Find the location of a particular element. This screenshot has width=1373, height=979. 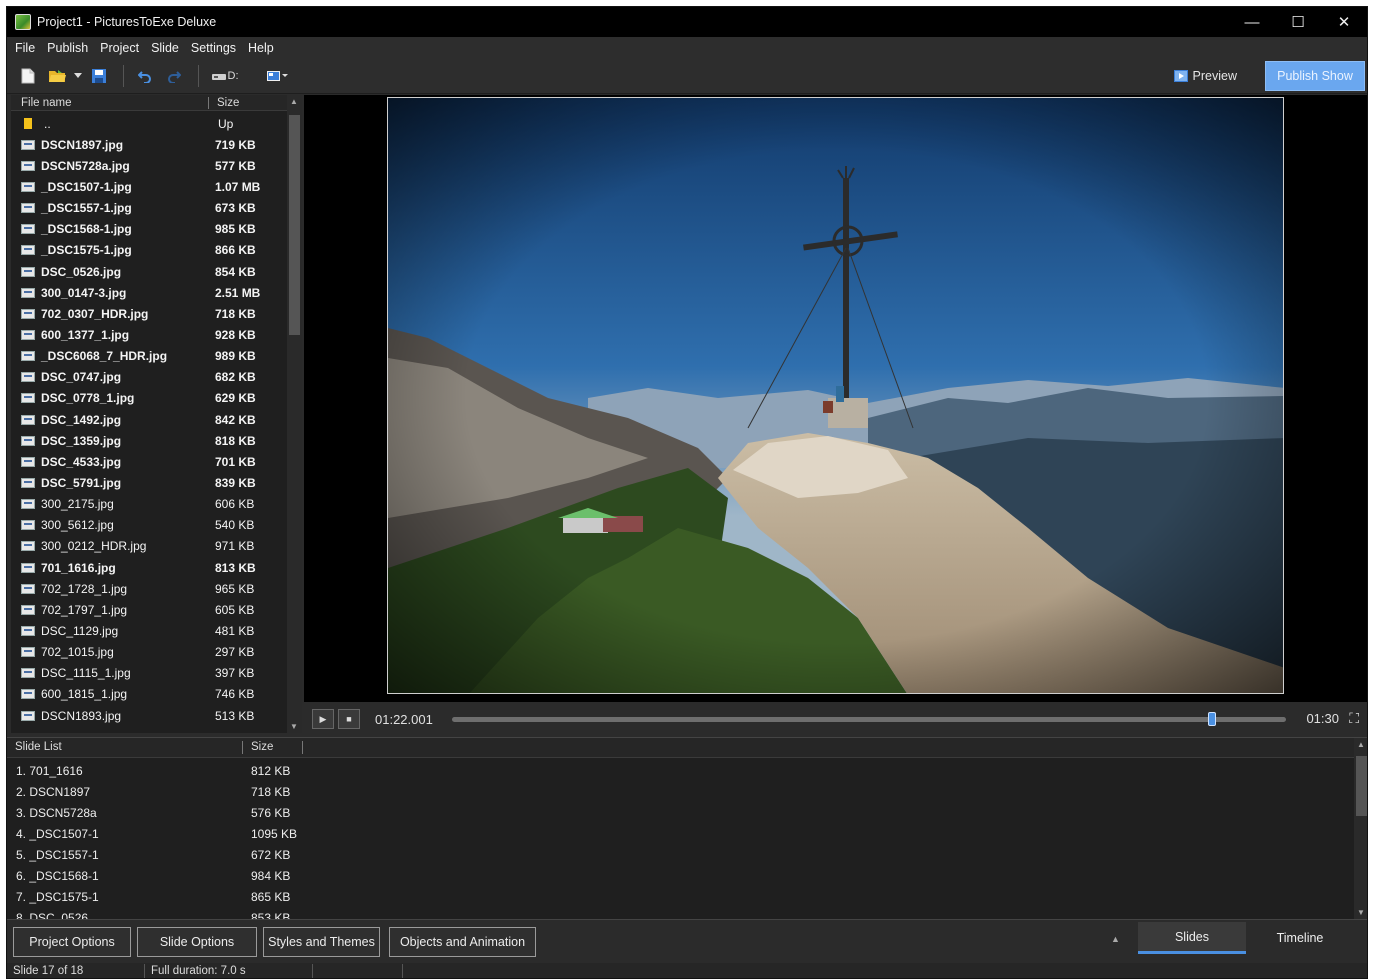

stop-button: ■ is located at coordinates (349, 719).